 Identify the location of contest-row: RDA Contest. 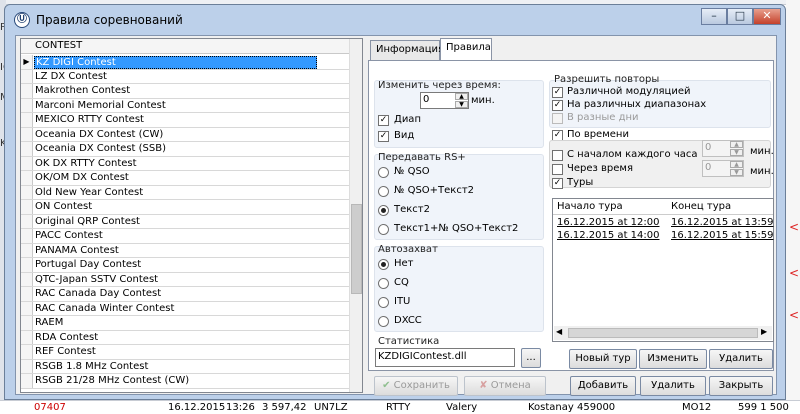
(185, 337).